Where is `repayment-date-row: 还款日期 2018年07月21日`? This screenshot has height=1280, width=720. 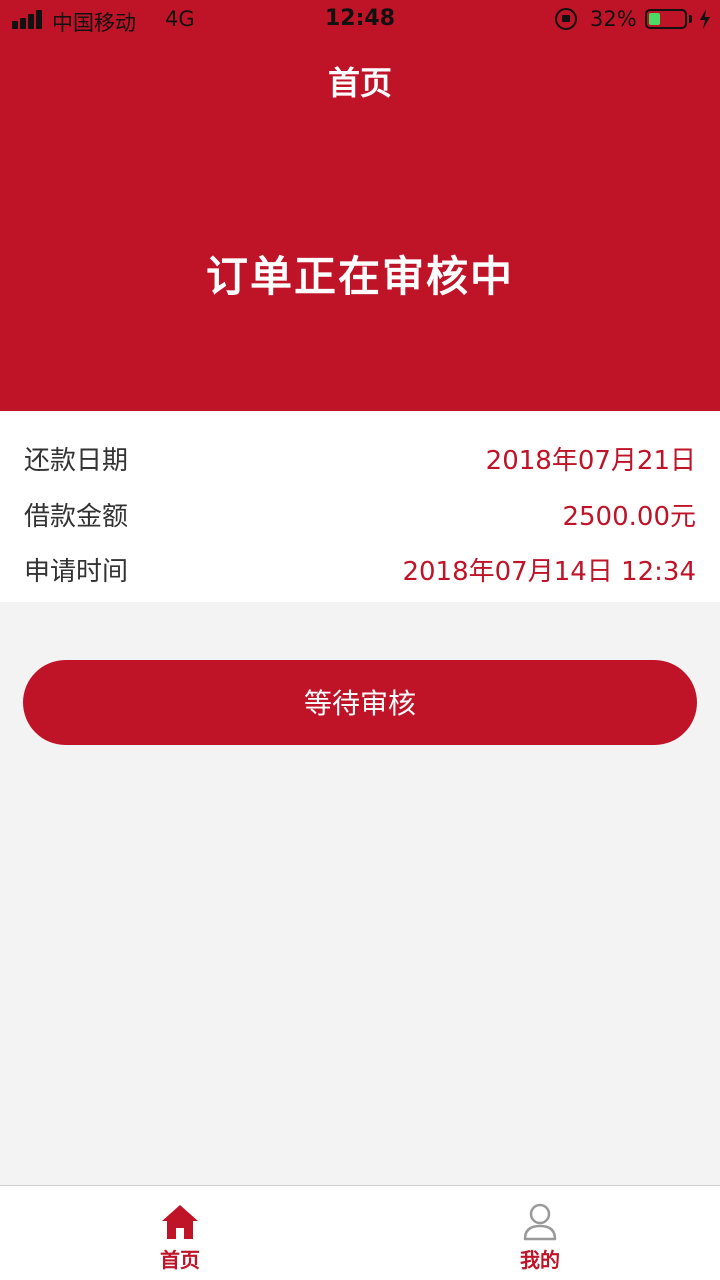
repayment-date-row: 还款日期 2018年07月21日 is located at coordinates (360, 461).